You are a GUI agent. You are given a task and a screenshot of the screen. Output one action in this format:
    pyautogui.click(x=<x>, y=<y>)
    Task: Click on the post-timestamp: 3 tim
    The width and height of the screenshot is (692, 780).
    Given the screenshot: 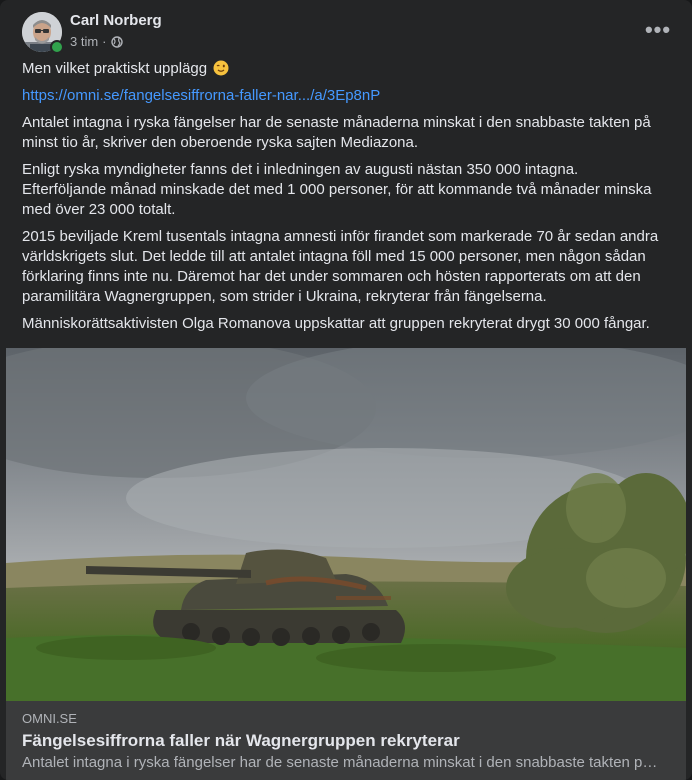 What is the action you would take?
    pyautogui.click(x=84, y=41)
    